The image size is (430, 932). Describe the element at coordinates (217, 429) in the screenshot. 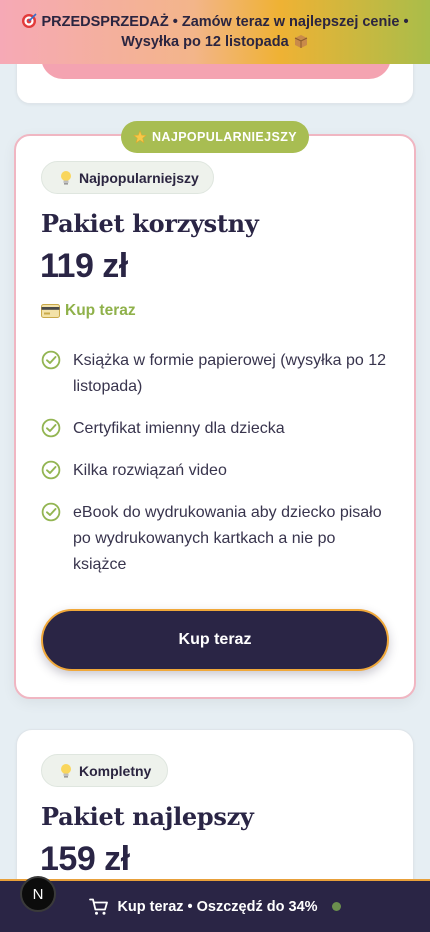

I see `feature-item: Certyfikat imienny dla dziecka` at that location.